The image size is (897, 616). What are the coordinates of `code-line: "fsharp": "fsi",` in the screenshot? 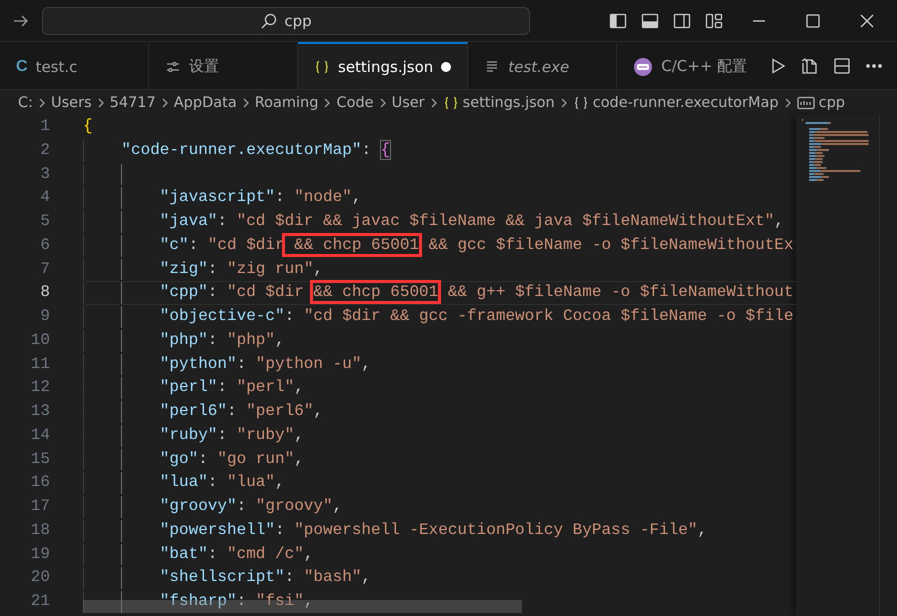 It's located at (237, 601).